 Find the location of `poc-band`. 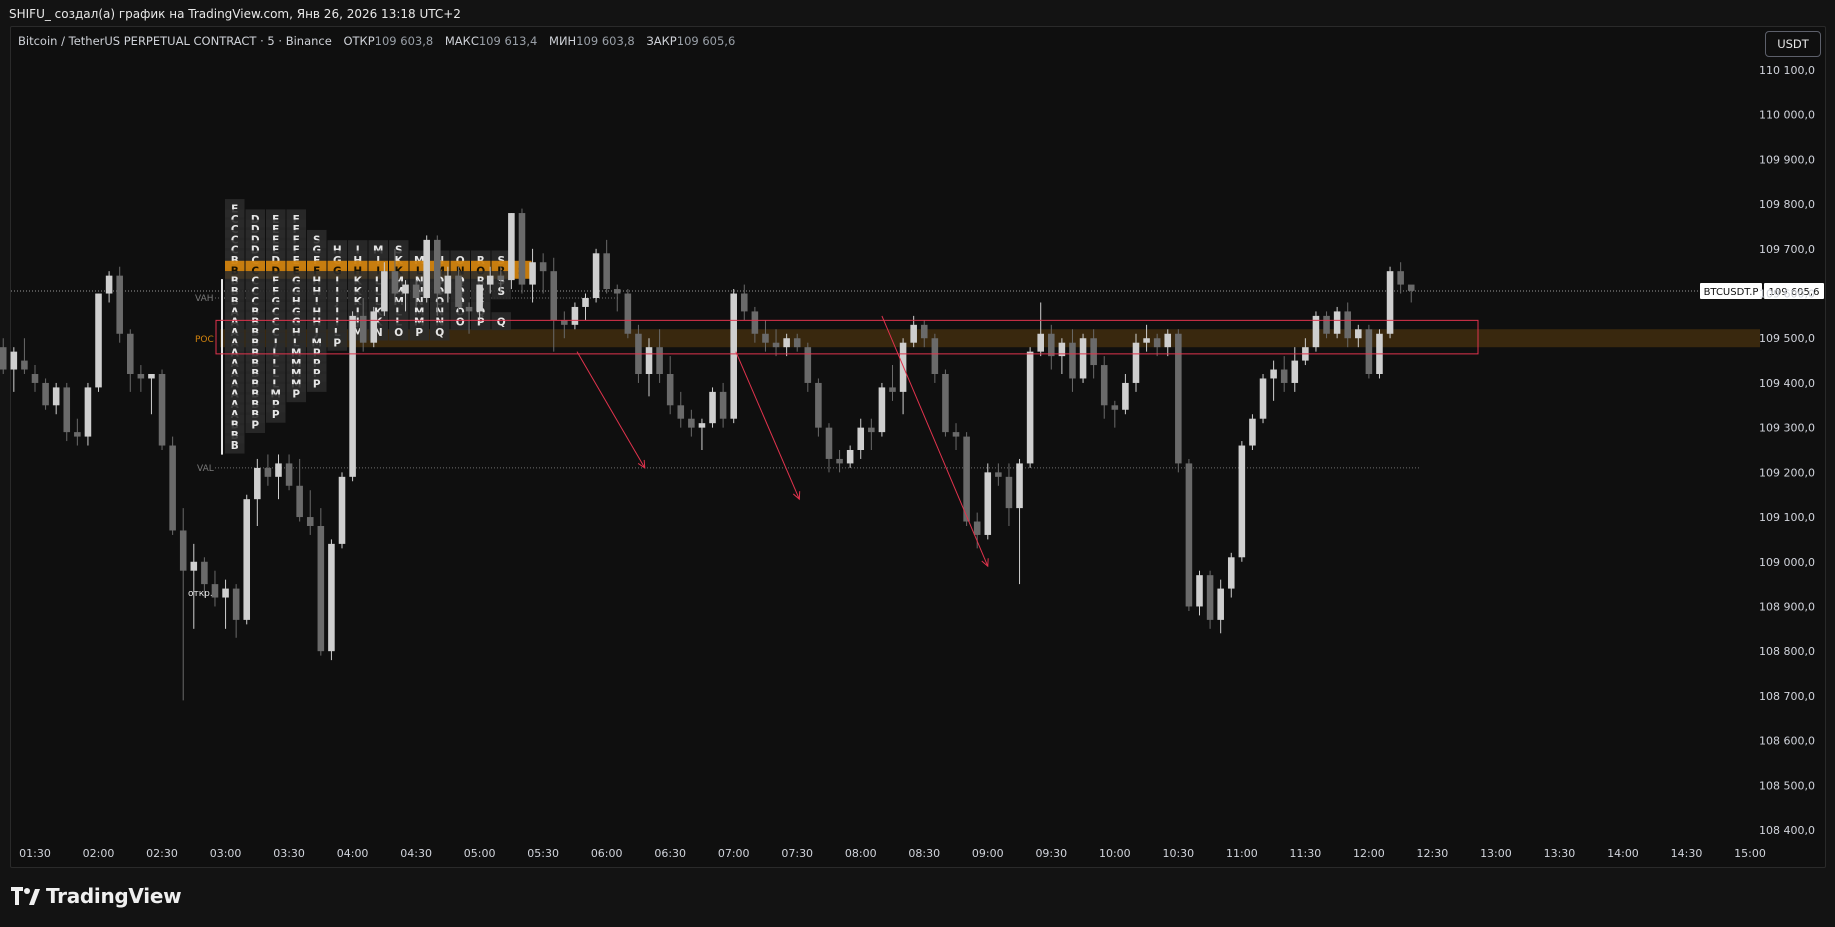

poc-band is located at coordinates (990, 338).